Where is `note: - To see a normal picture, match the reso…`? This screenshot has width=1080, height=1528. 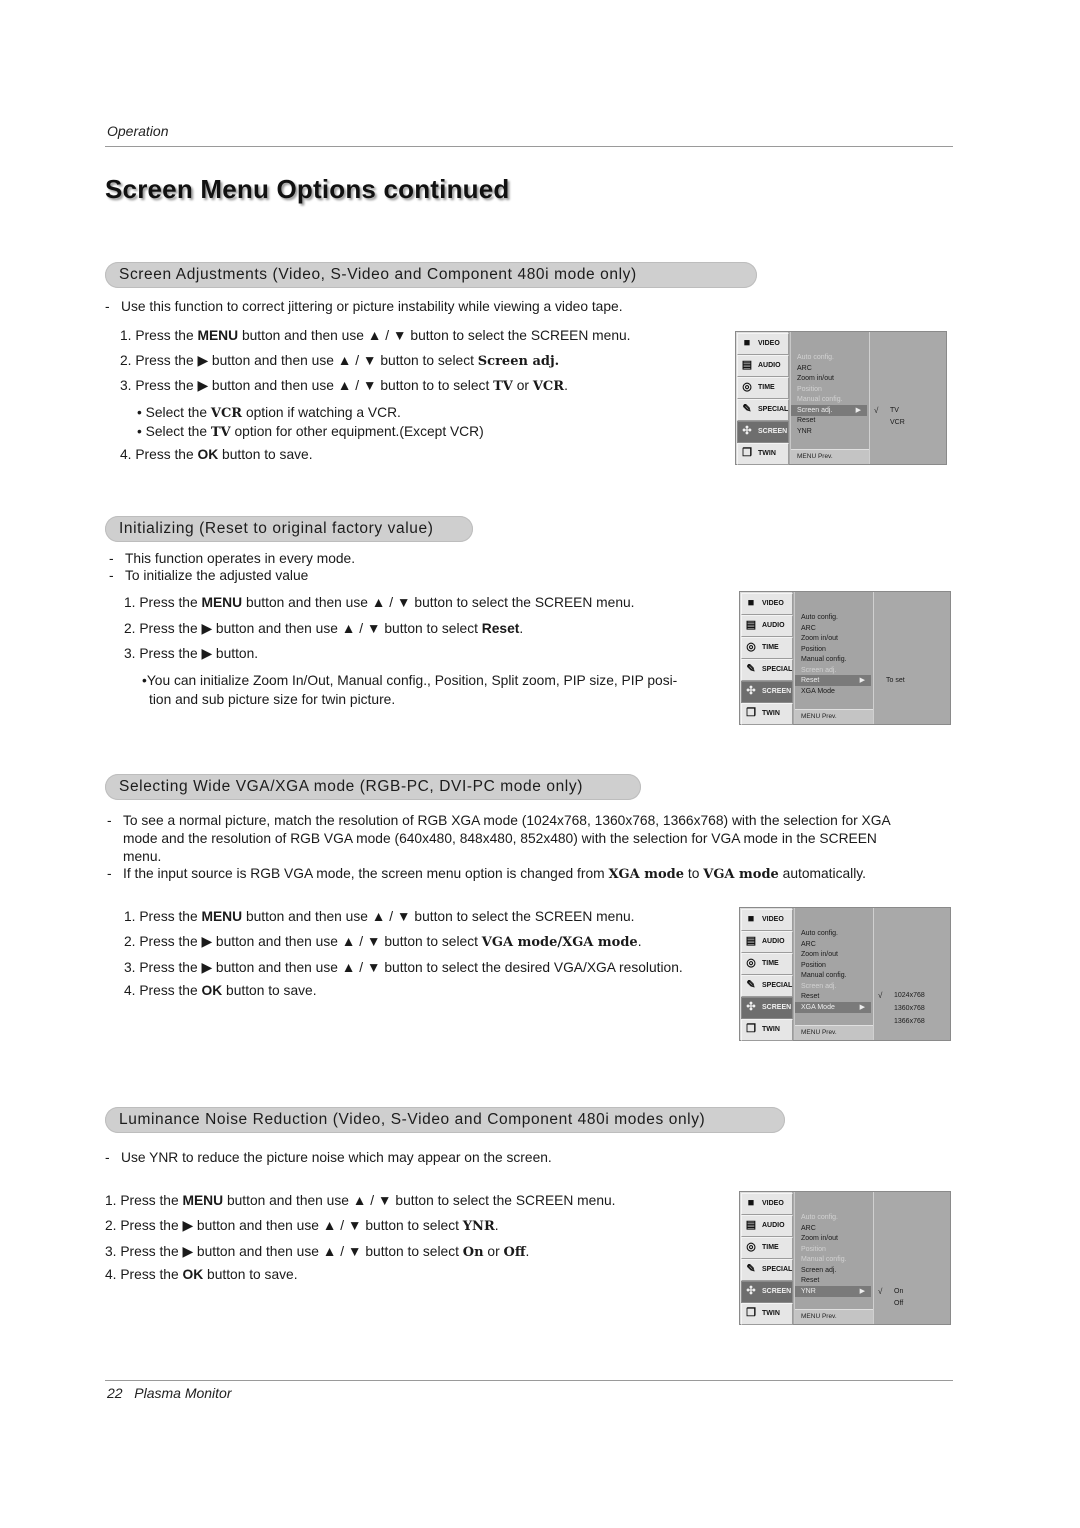
note: - To see a normal picture, match the reso… is located at coordinates (499, 820).